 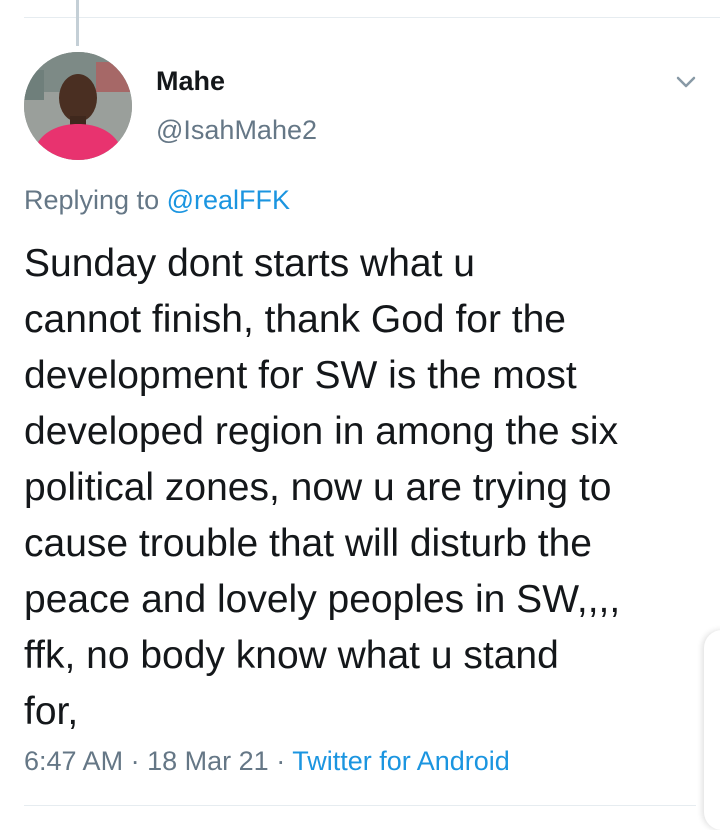 I want to click on avatar-photo, so click(x=78, y=106).